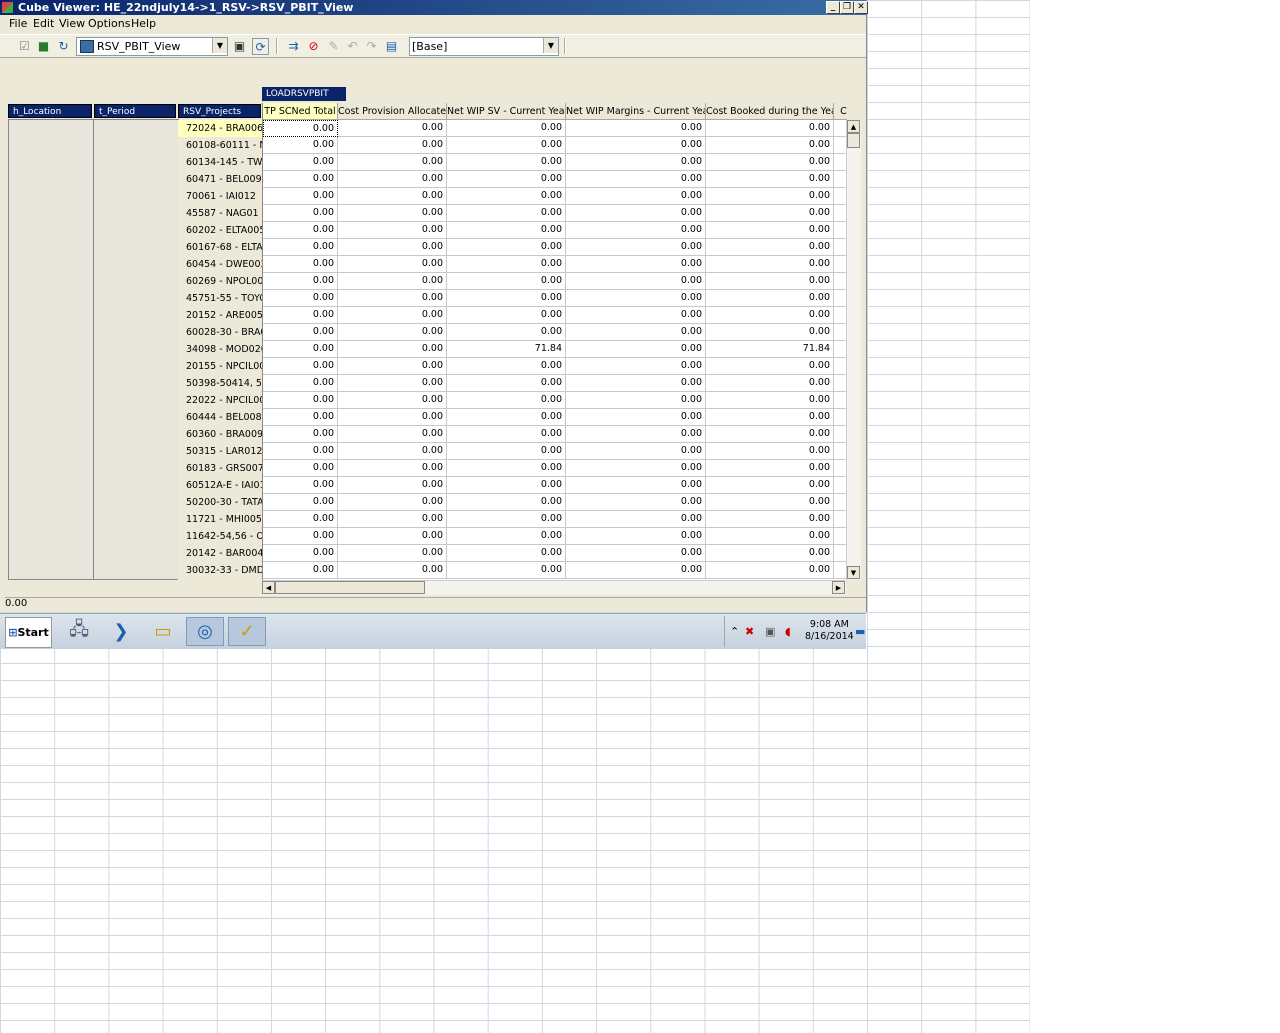 The image size is (1280, 1033). What do you see at coordinates (770, 111) in the screenshot?
I see `column-header: Cost Booked during the Year` at bounding box center [770, 111].